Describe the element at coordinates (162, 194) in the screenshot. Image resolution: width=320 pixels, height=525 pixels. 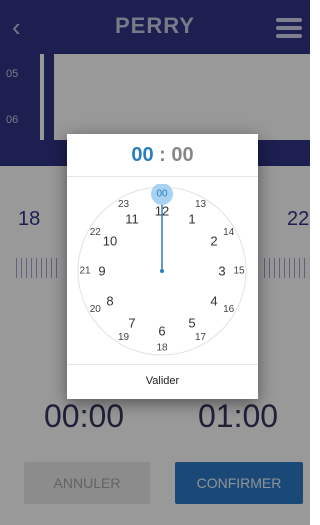
I see `clock-hour-24h: 00` at that location.